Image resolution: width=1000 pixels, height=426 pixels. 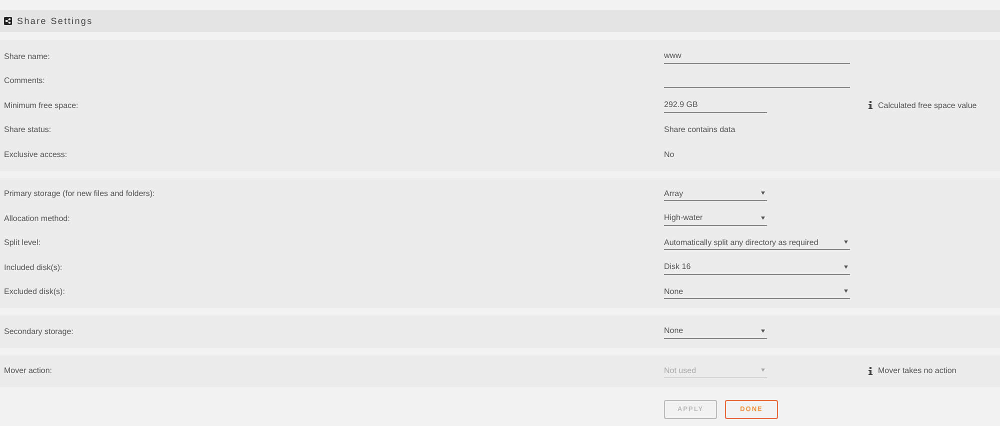 What do you see at coordinates (927, 105) in the screenshot?
I see `help-text: Calculated free space value` at bounding box center [927, 105].